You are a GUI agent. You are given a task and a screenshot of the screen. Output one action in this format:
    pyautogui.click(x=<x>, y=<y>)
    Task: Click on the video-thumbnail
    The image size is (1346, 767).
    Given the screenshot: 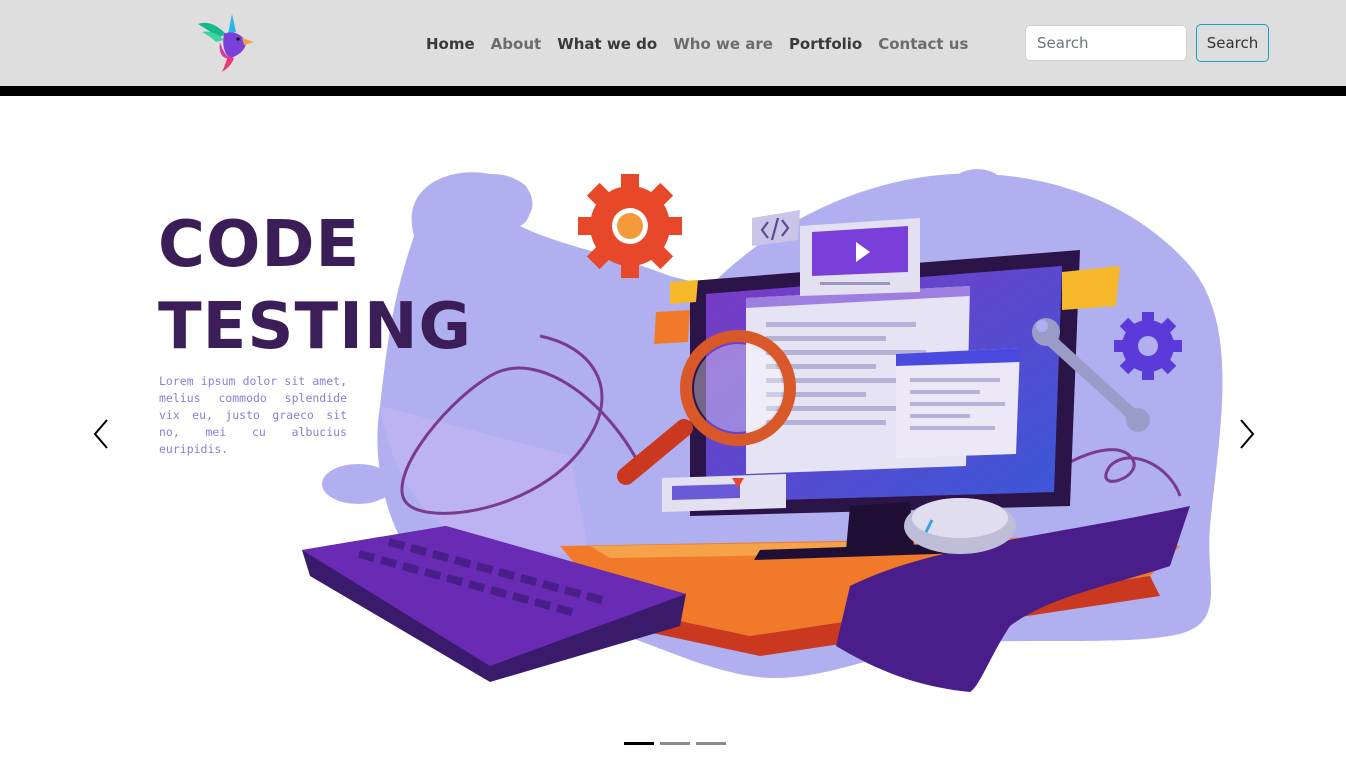 What is the action you would take?
    pyautogui.click(x=860, y=257)
    